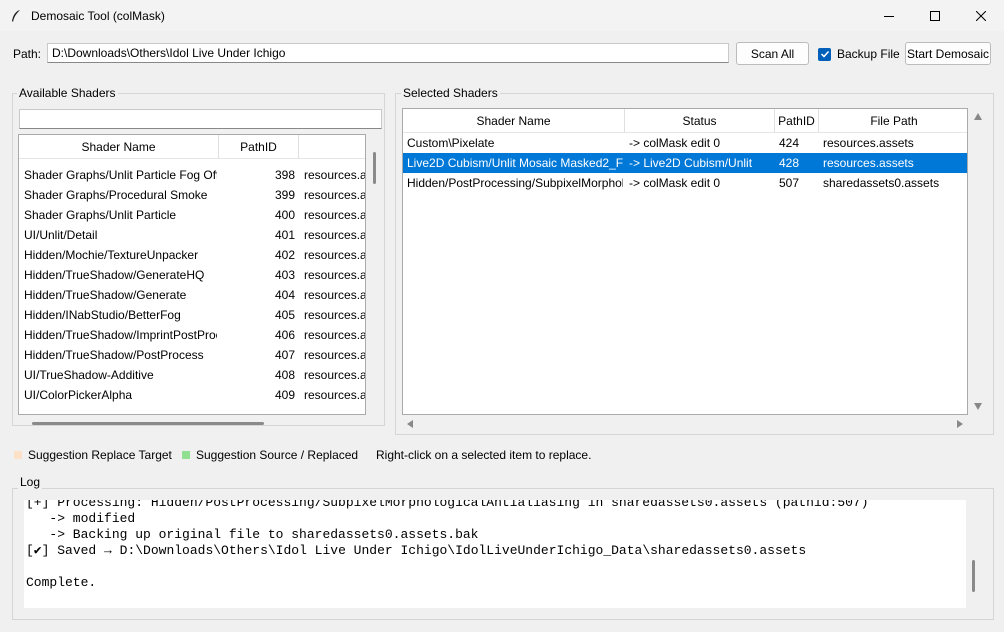  Describe the element at coordinates (116, 195) in the screenshot. I see `shader-name-cell: Shader Graphs/Procedural Smoke` at that location.